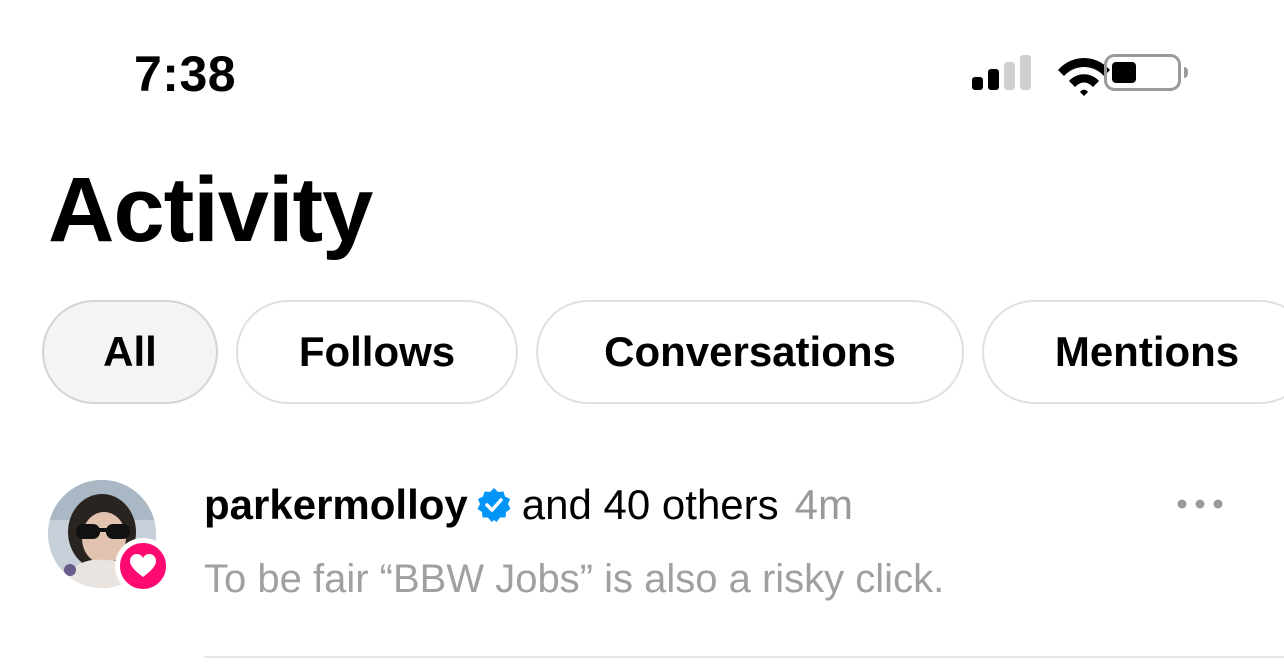 Image resolution: width=1284 pixels, height=672 pixels. I want to click on more-options-icon, so click(1200, 504).